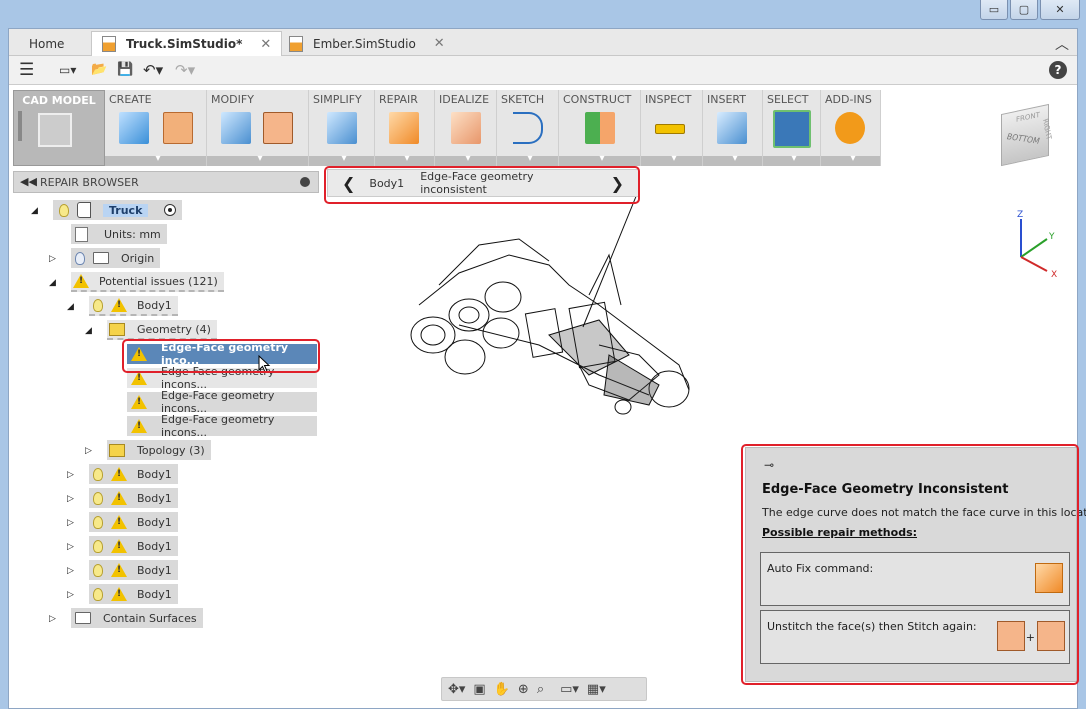  I want to click on ribbon-panel-modify: MODIFY, so click(258, 128).